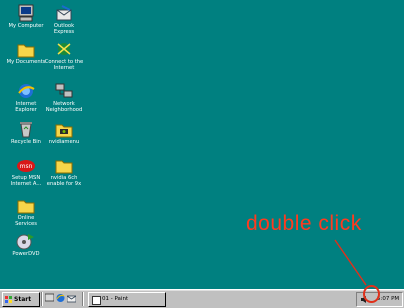 Image resolution: width=404 pixels, height=308 pixels. I want to click on outlook-express-quicklaunch-icon, so click(71, 298).